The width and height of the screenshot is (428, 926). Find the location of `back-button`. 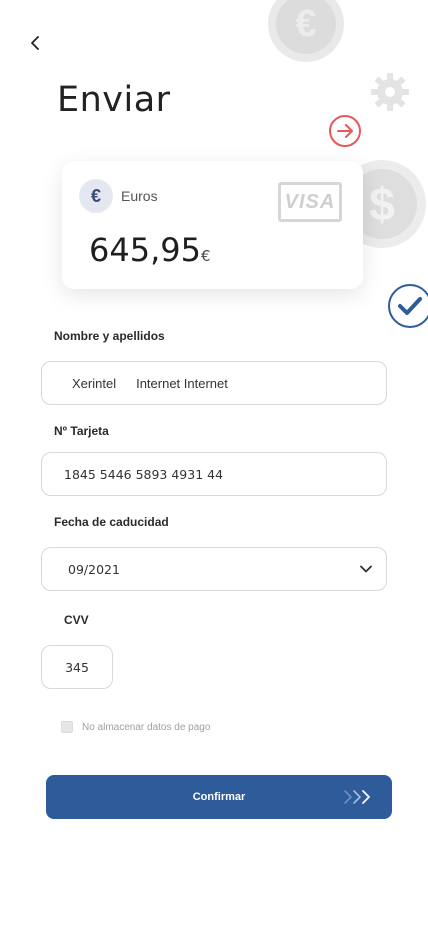

back-button is located at coordinates (35, 43).